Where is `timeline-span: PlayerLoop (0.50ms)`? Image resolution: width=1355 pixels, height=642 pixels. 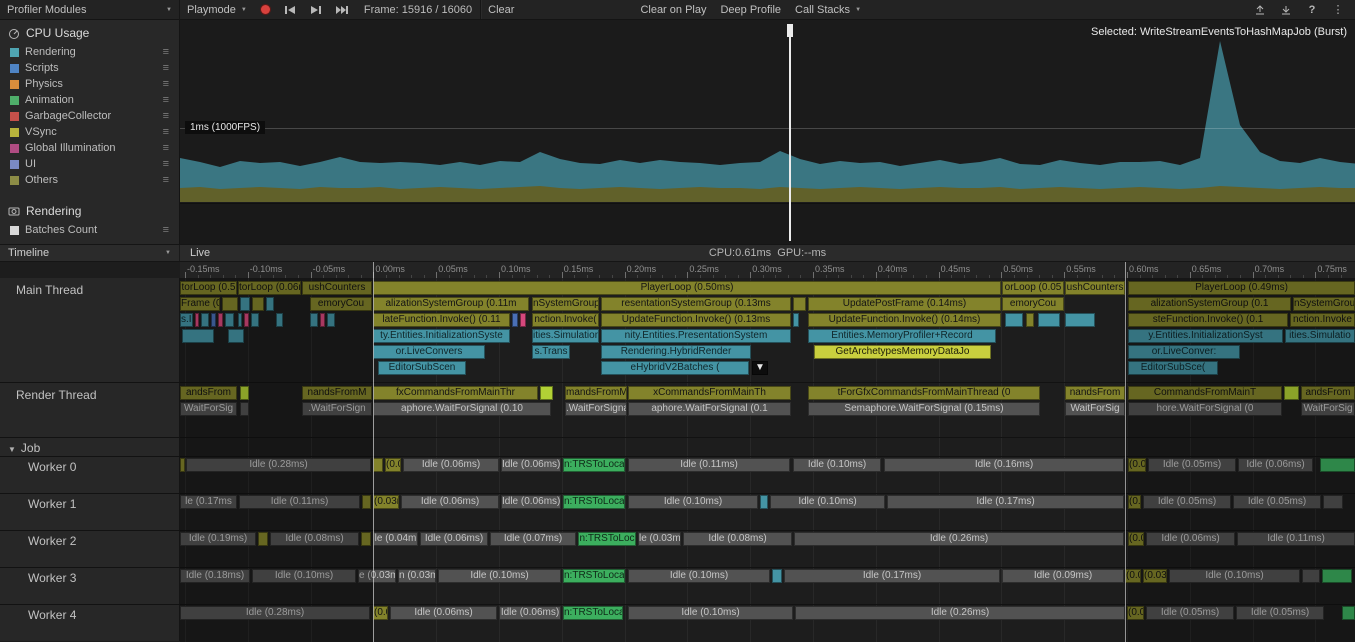
timeline-span: PlayerLoop (0.50ms) is located at coordinates (687, 288).